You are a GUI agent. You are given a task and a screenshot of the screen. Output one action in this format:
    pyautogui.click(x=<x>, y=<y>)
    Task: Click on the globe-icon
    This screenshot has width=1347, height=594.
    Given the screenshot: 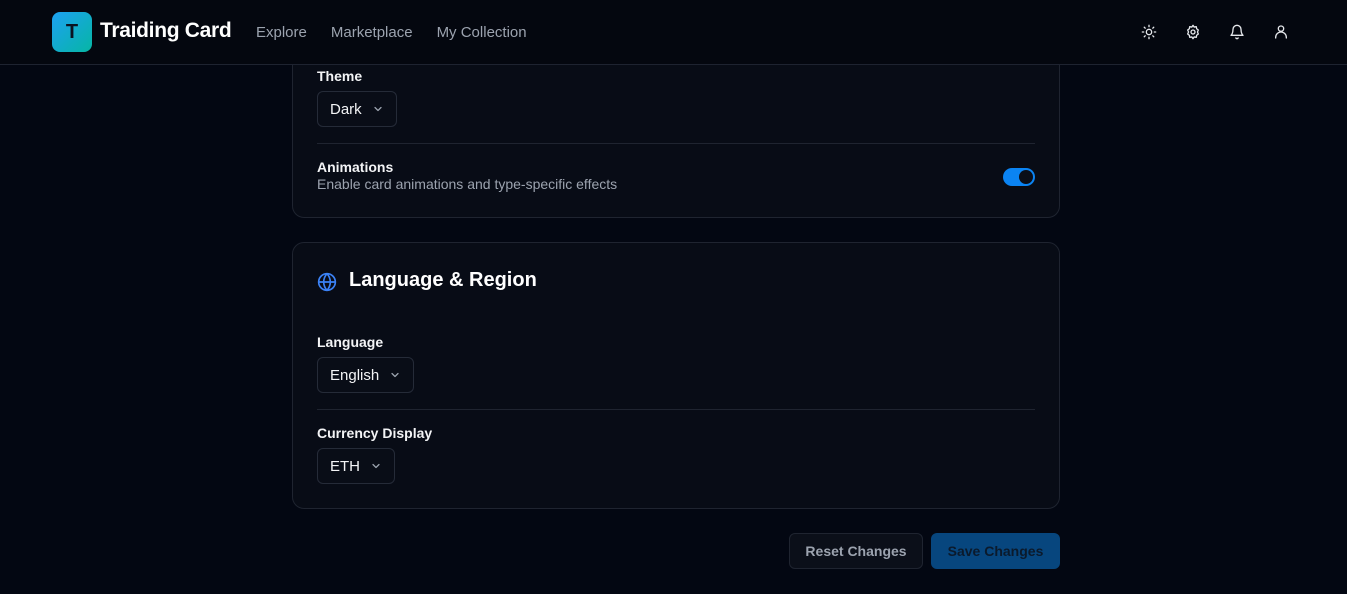 What is the action you would take?
    pyautogui.click(x=327, y=282)
    